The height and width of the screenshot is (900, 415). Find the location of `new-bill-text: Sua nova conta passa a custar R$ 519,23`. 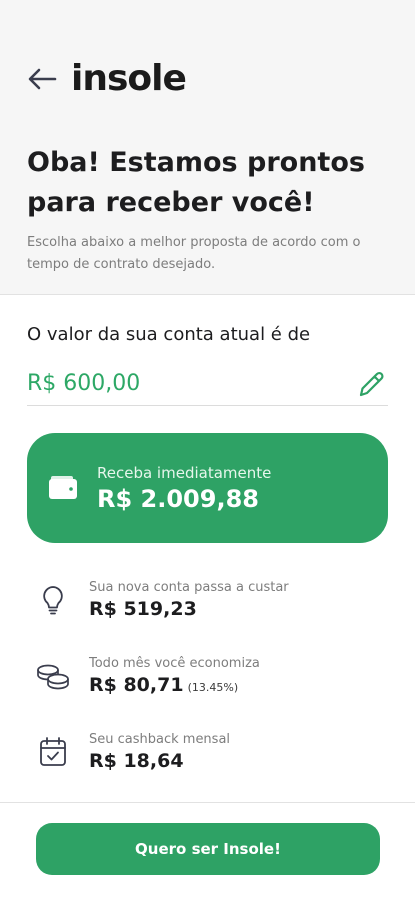

new-bill-text: Sua nova conta passa a custar R$ 519,23 is located at coordinates (189, 600).